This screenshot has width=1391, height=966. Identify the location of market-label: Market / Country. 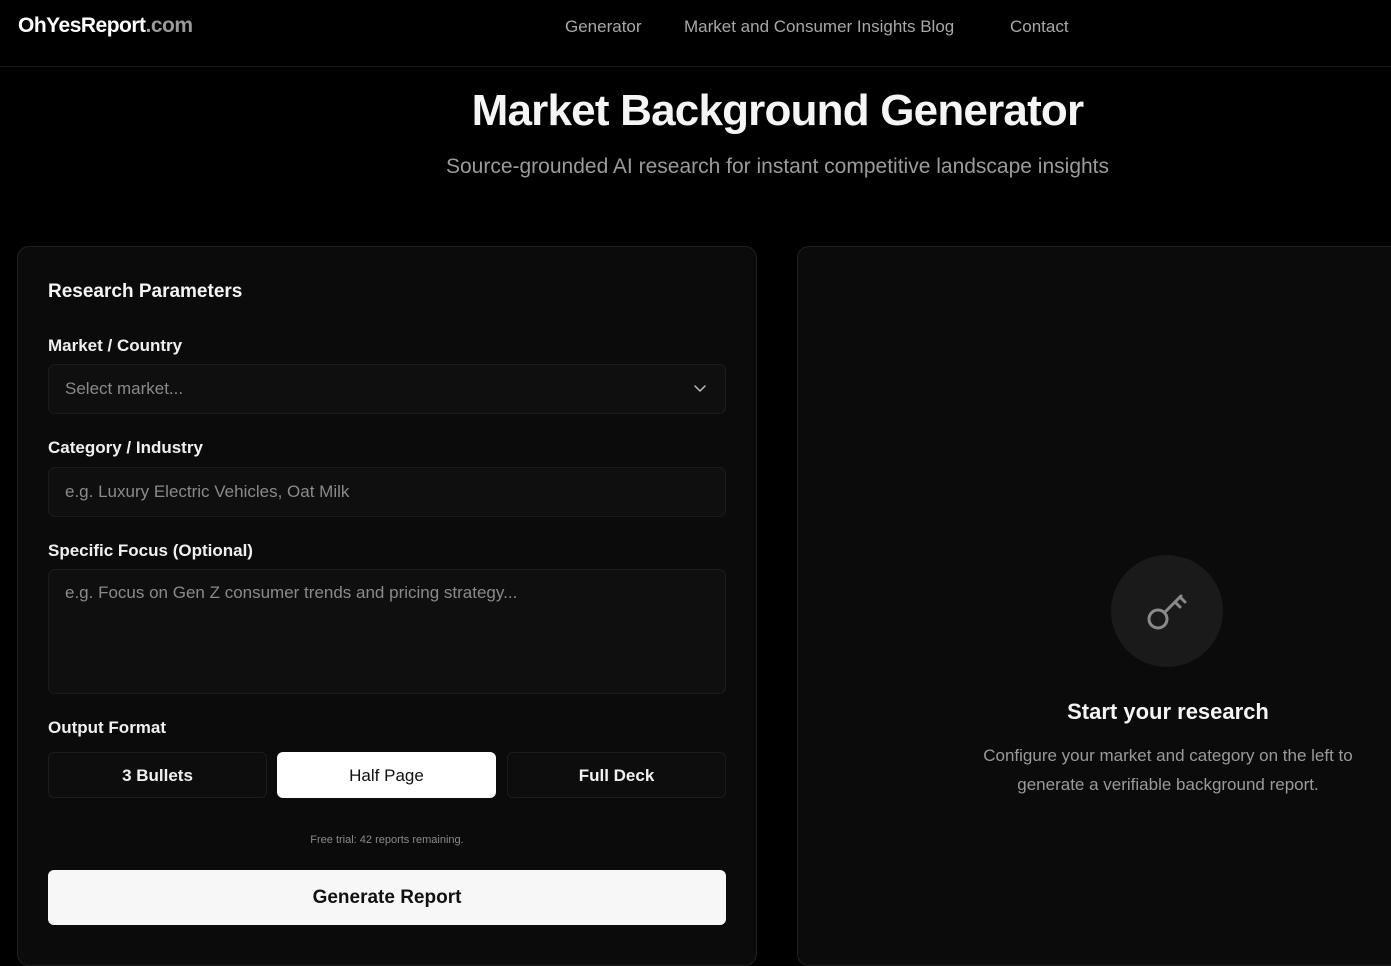
(115, 345).